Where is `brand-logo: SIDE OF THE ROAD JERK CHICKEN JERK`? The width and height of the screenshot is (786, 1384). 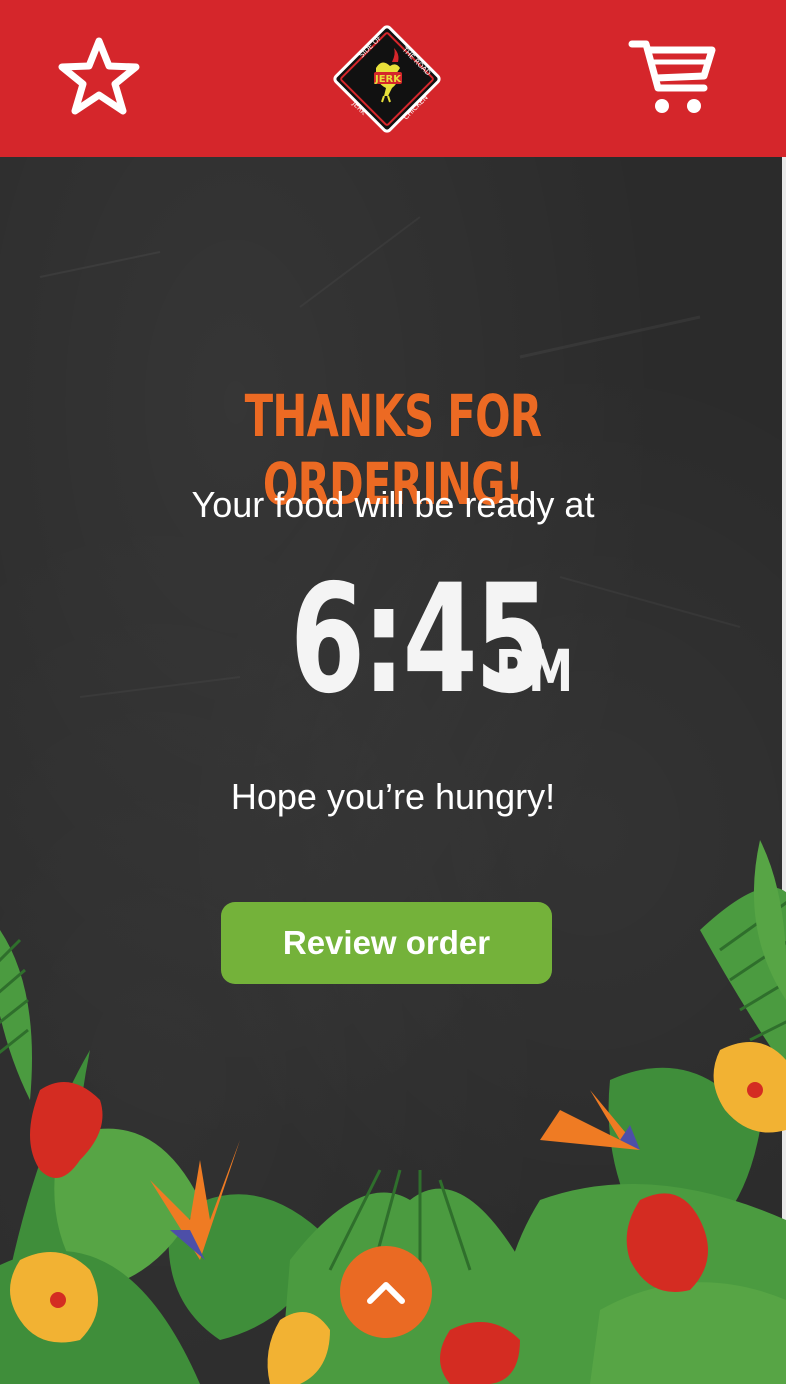 brand-logo: SIDE OF THE ROAD JERK CHICKEN JERK is located at coordinates (387, 79).